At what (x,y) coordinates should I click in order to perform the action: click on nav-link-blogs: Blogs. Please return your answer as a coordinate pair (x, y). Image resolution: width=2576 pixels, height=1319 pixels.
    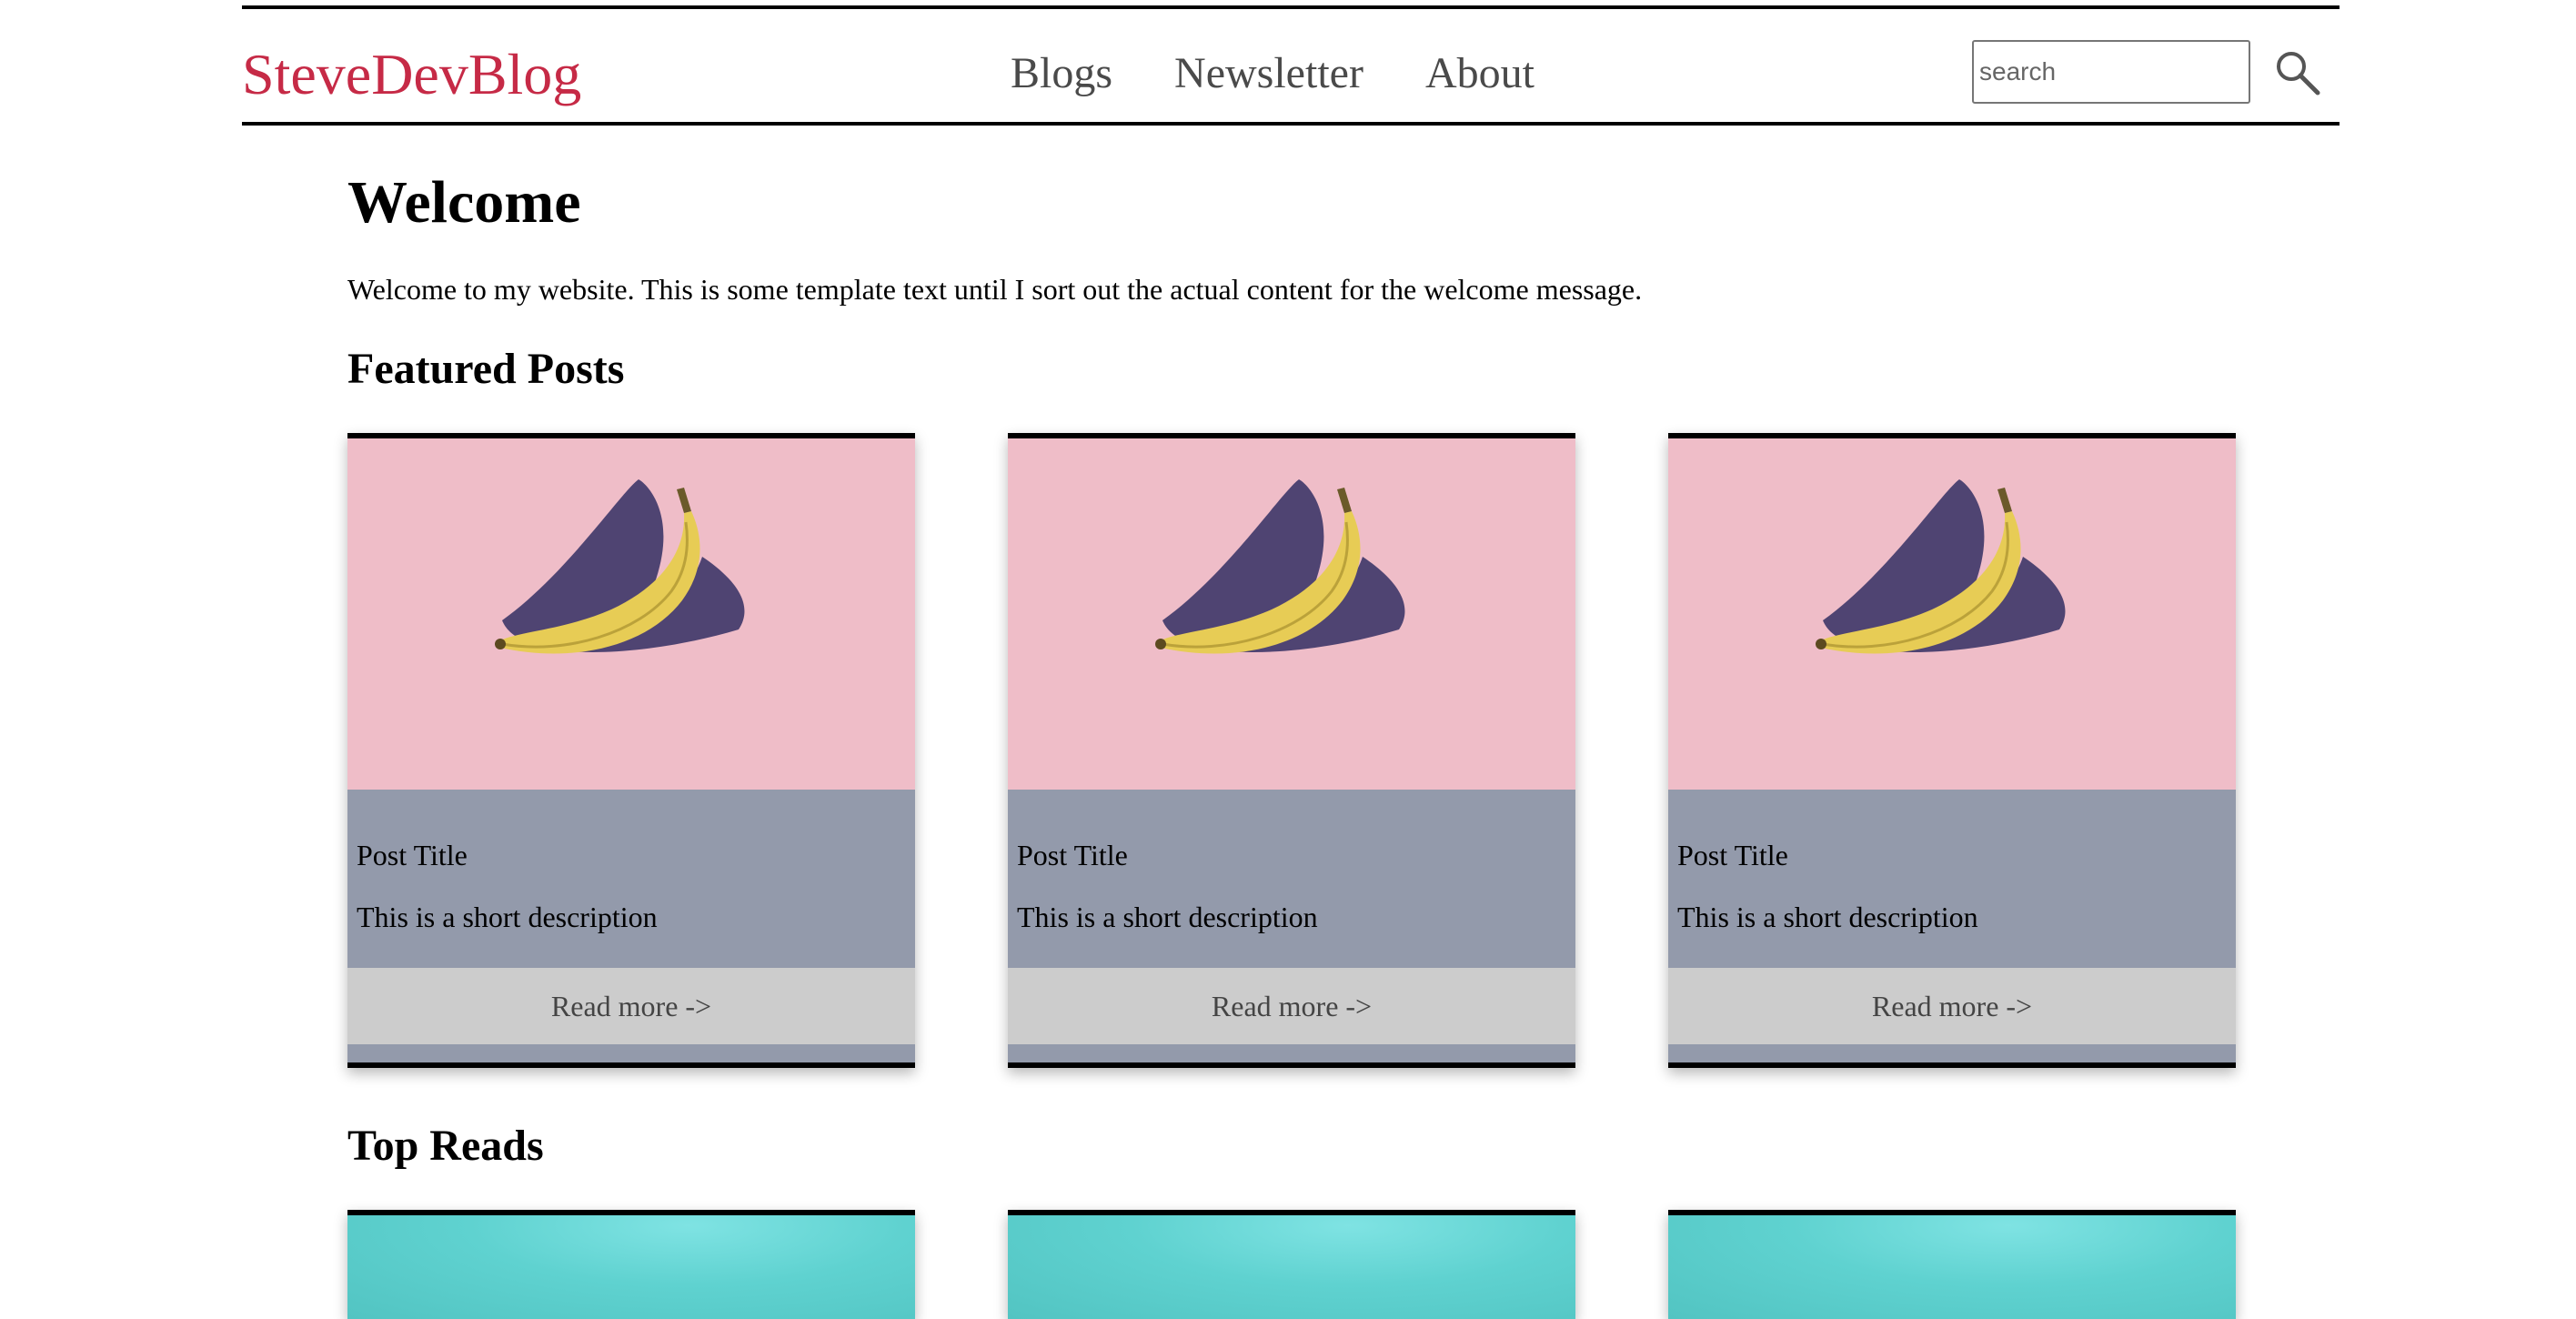
    Looking at the image, I should click on (1061, 73).